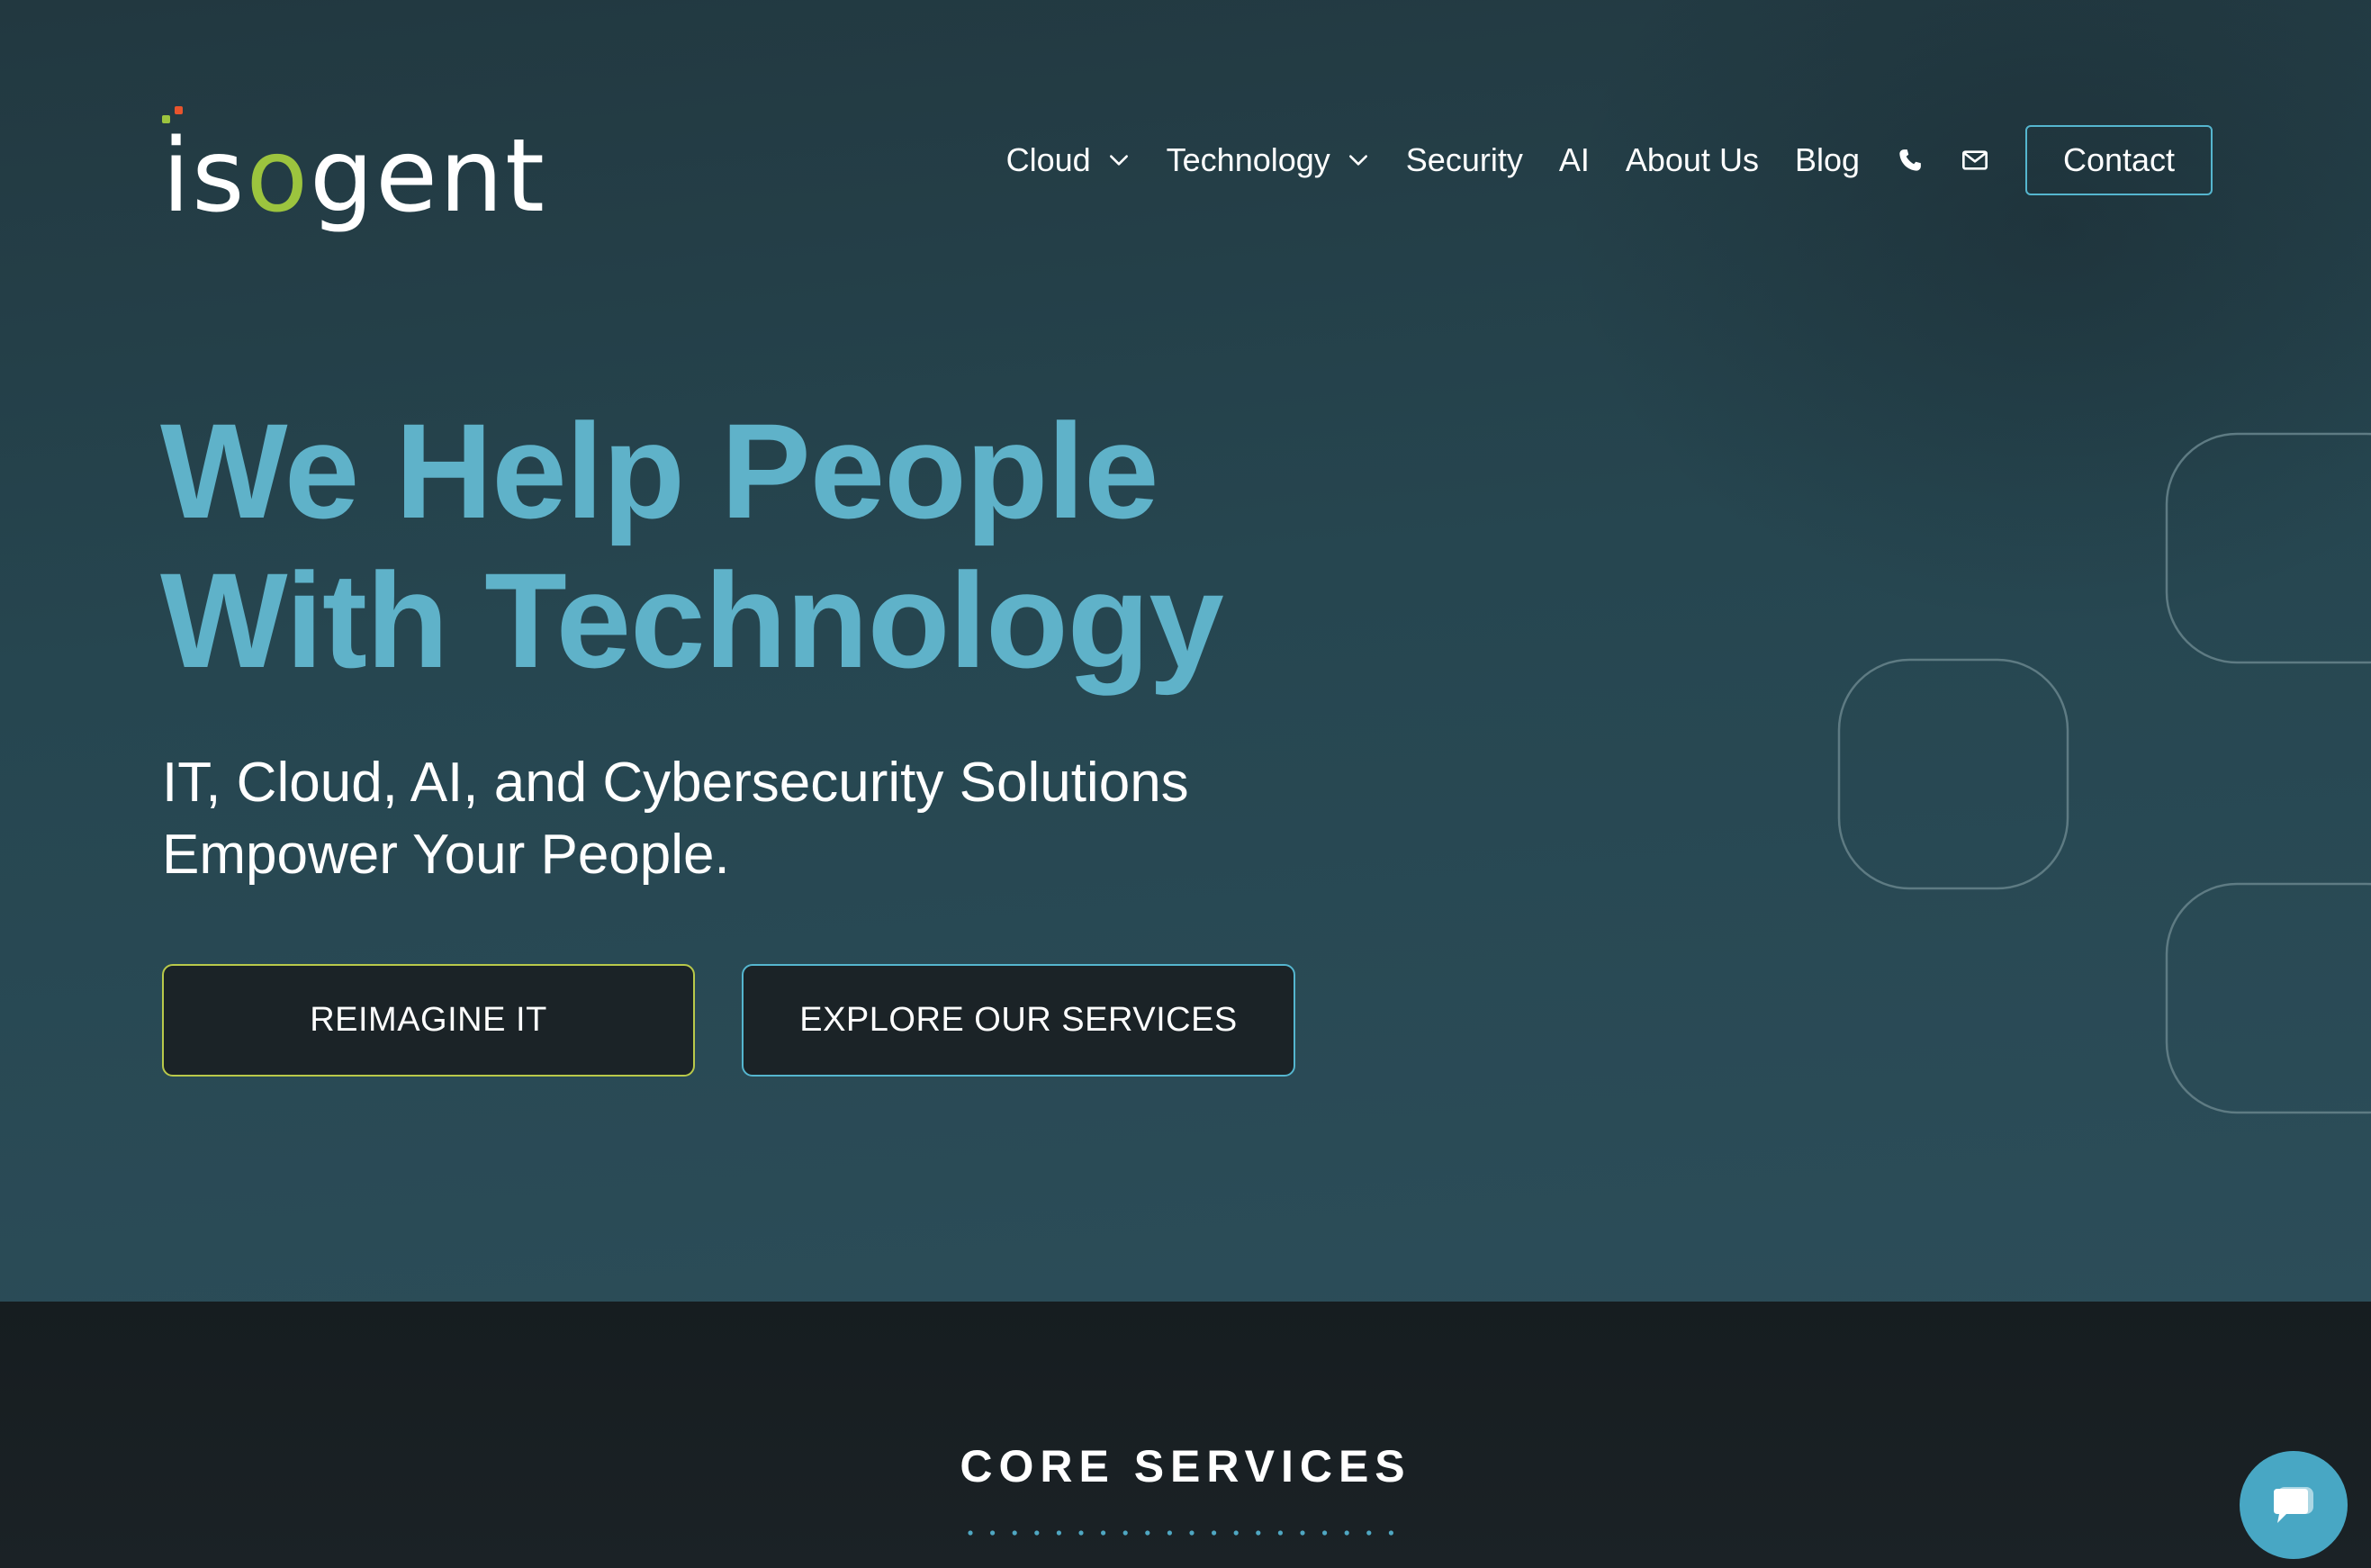  What do you see at coordinates (1953, 774) in the screenshot?
I see `deco-square-middle` at bounding box center [1953, 774].